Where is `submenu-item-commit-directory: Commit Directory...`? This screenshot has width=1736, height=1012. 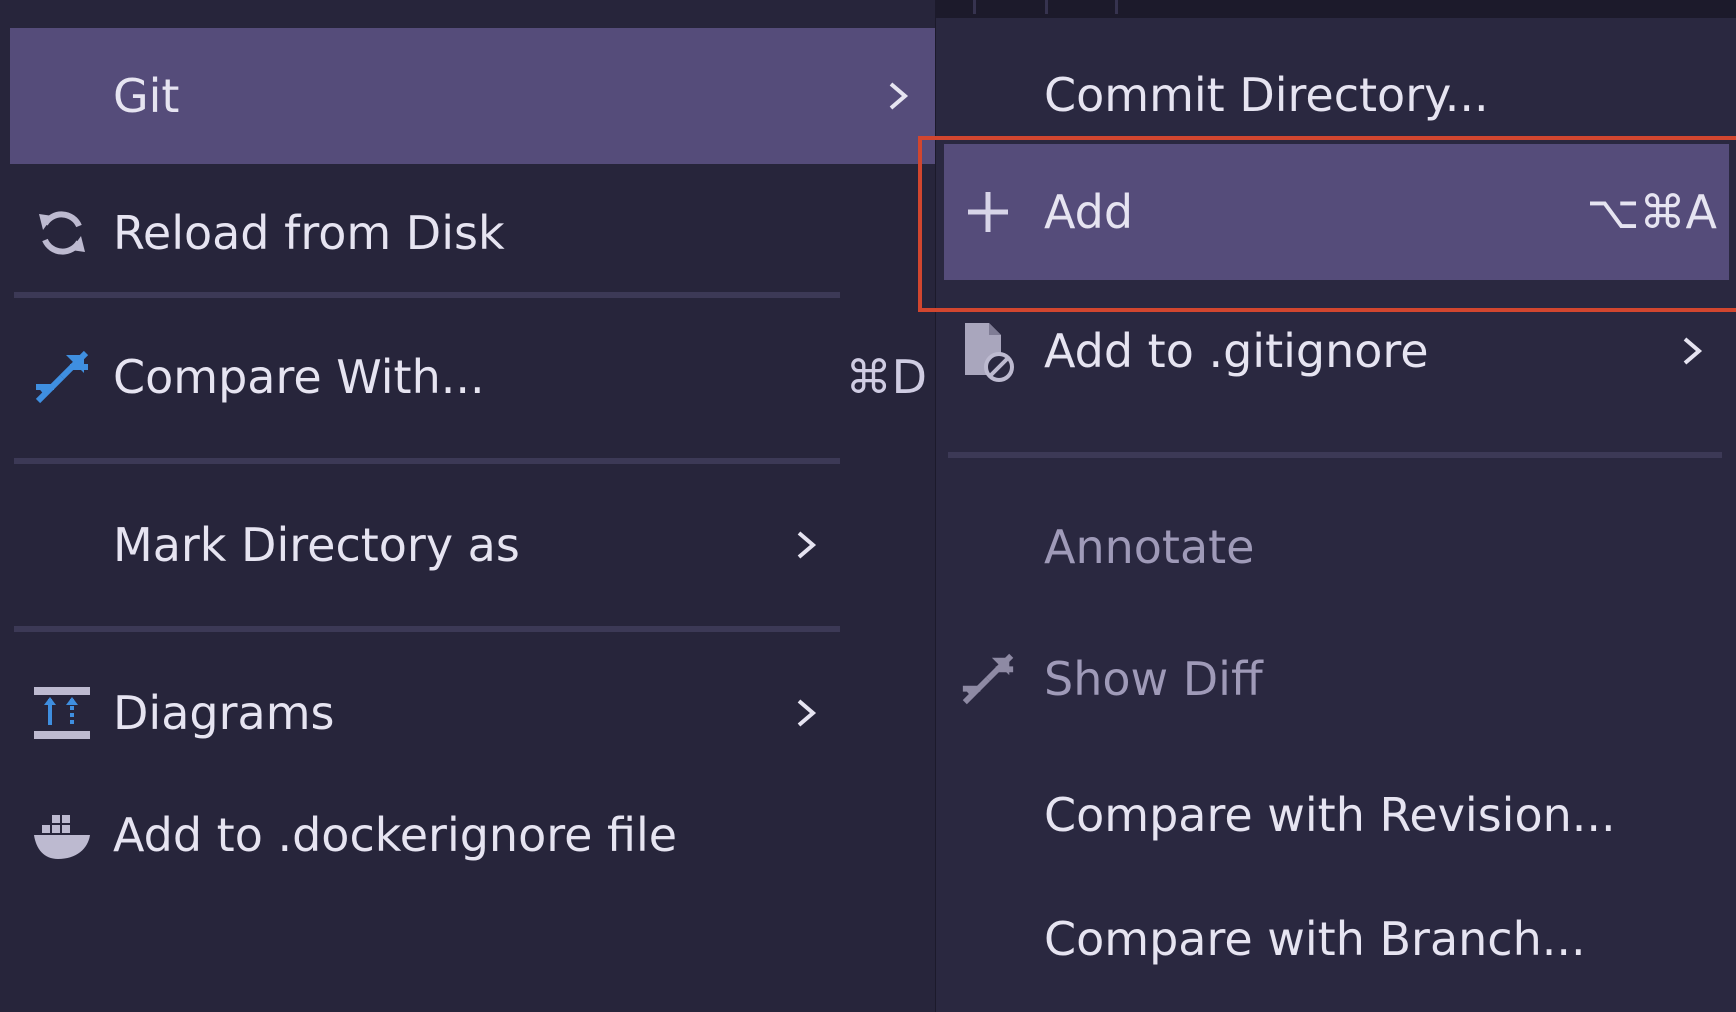
submenu-item-commit-directory: Commit Directory... is located at coordinates (1336, 95).